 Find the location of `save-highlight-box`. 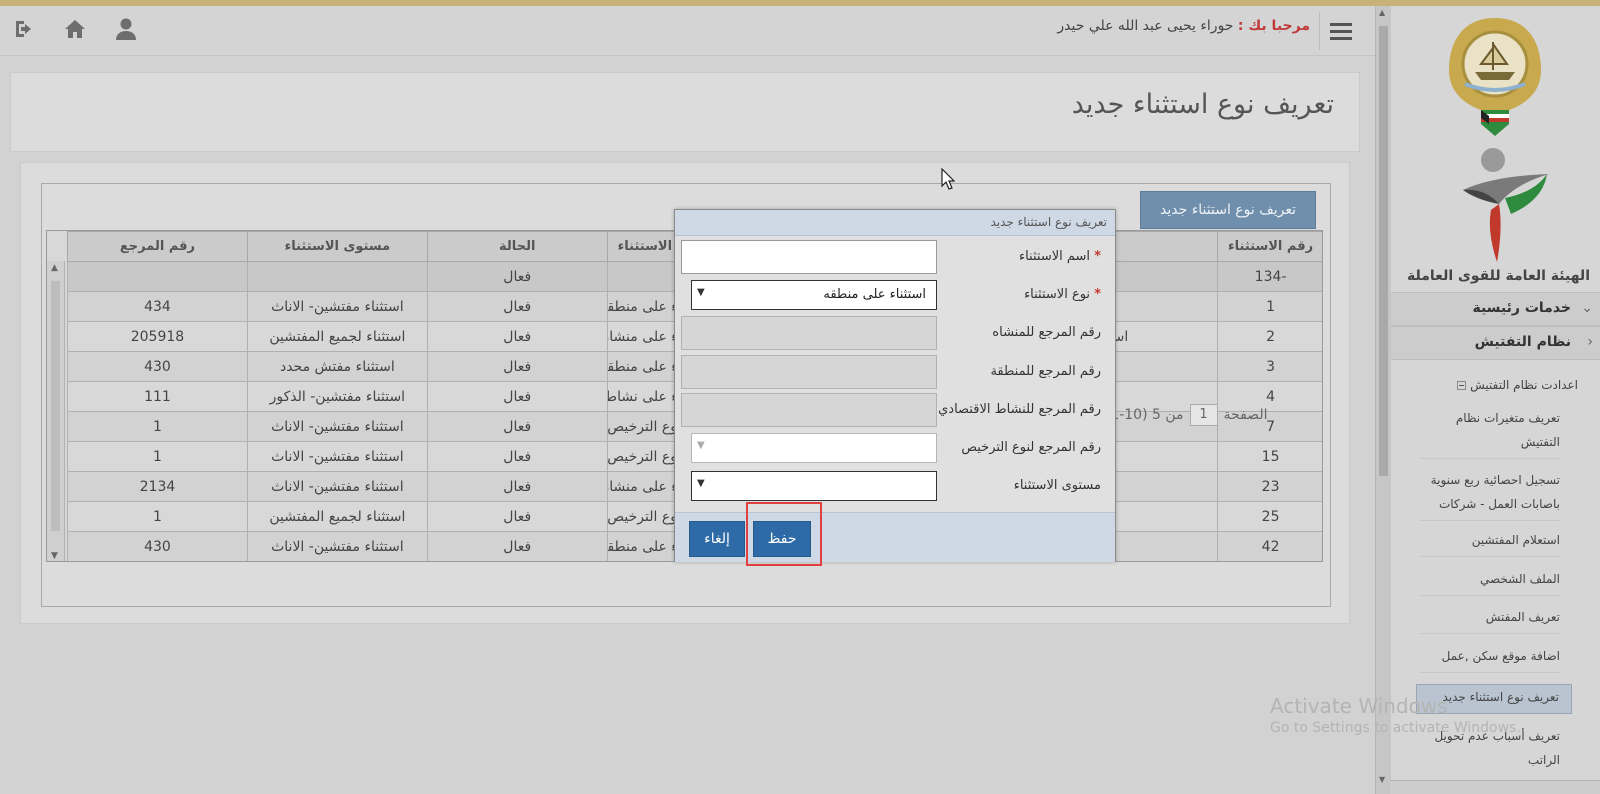

save-highlight-box is located at coordinates (784, 534).